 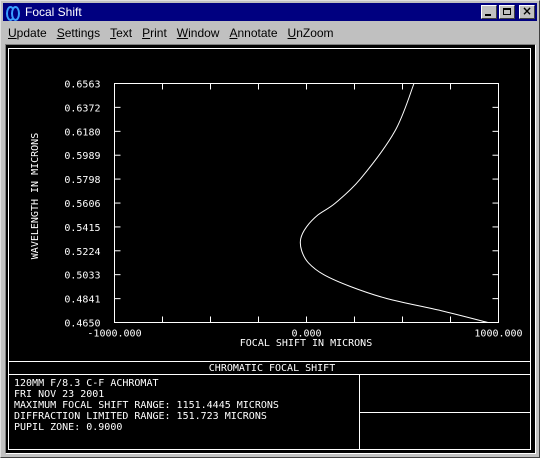 I want to click on y-tick-label: 0.4841, so click(x=82, y=300).